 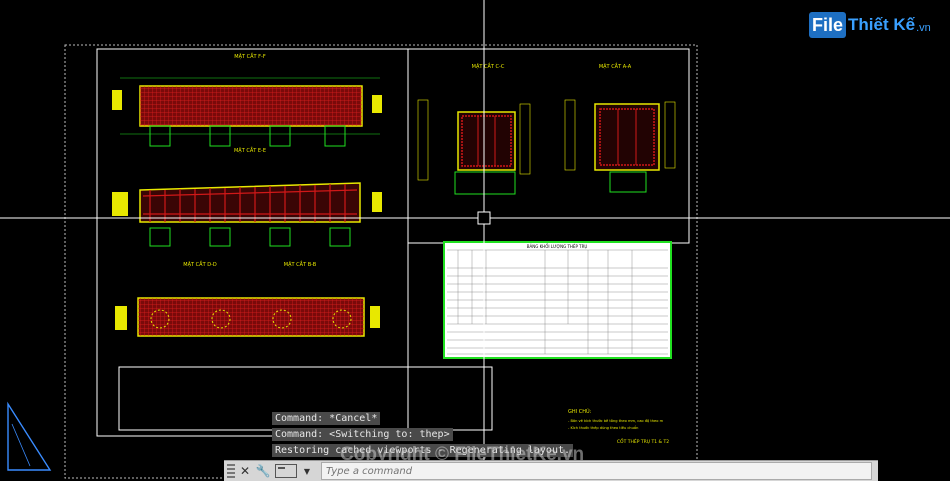 I want to click on command-prompt-icon, so click(x=286, y=471).